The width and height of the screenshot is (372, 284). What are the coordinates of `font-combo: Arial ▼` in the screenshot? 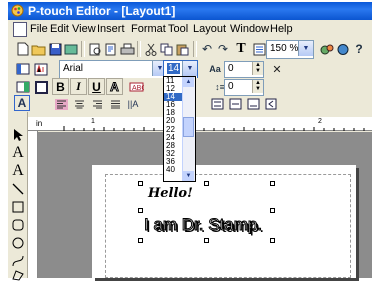 It's located at (113, 69).